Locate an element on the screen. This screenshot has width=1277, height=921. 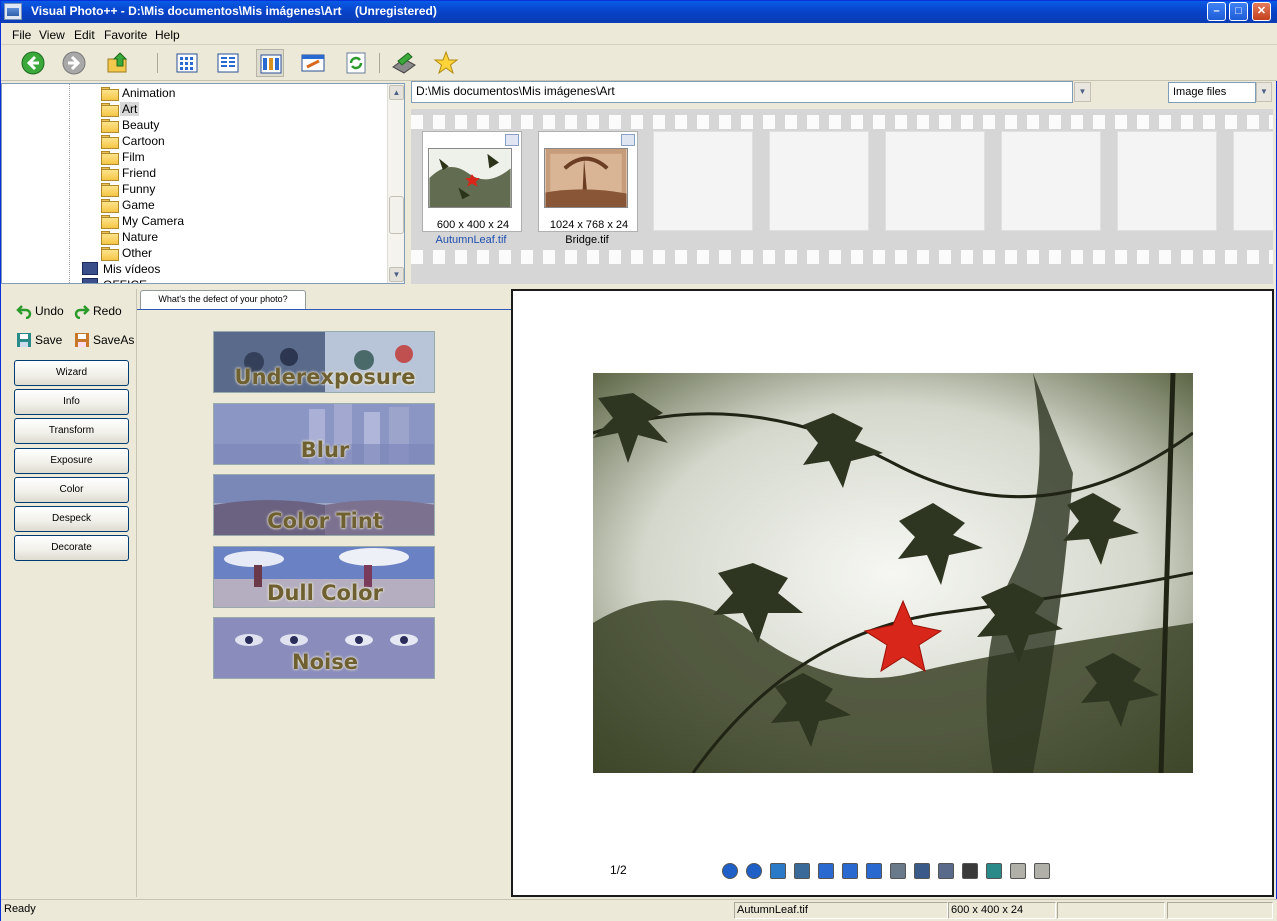
save-button: Save is located at coordinates (39, 340).